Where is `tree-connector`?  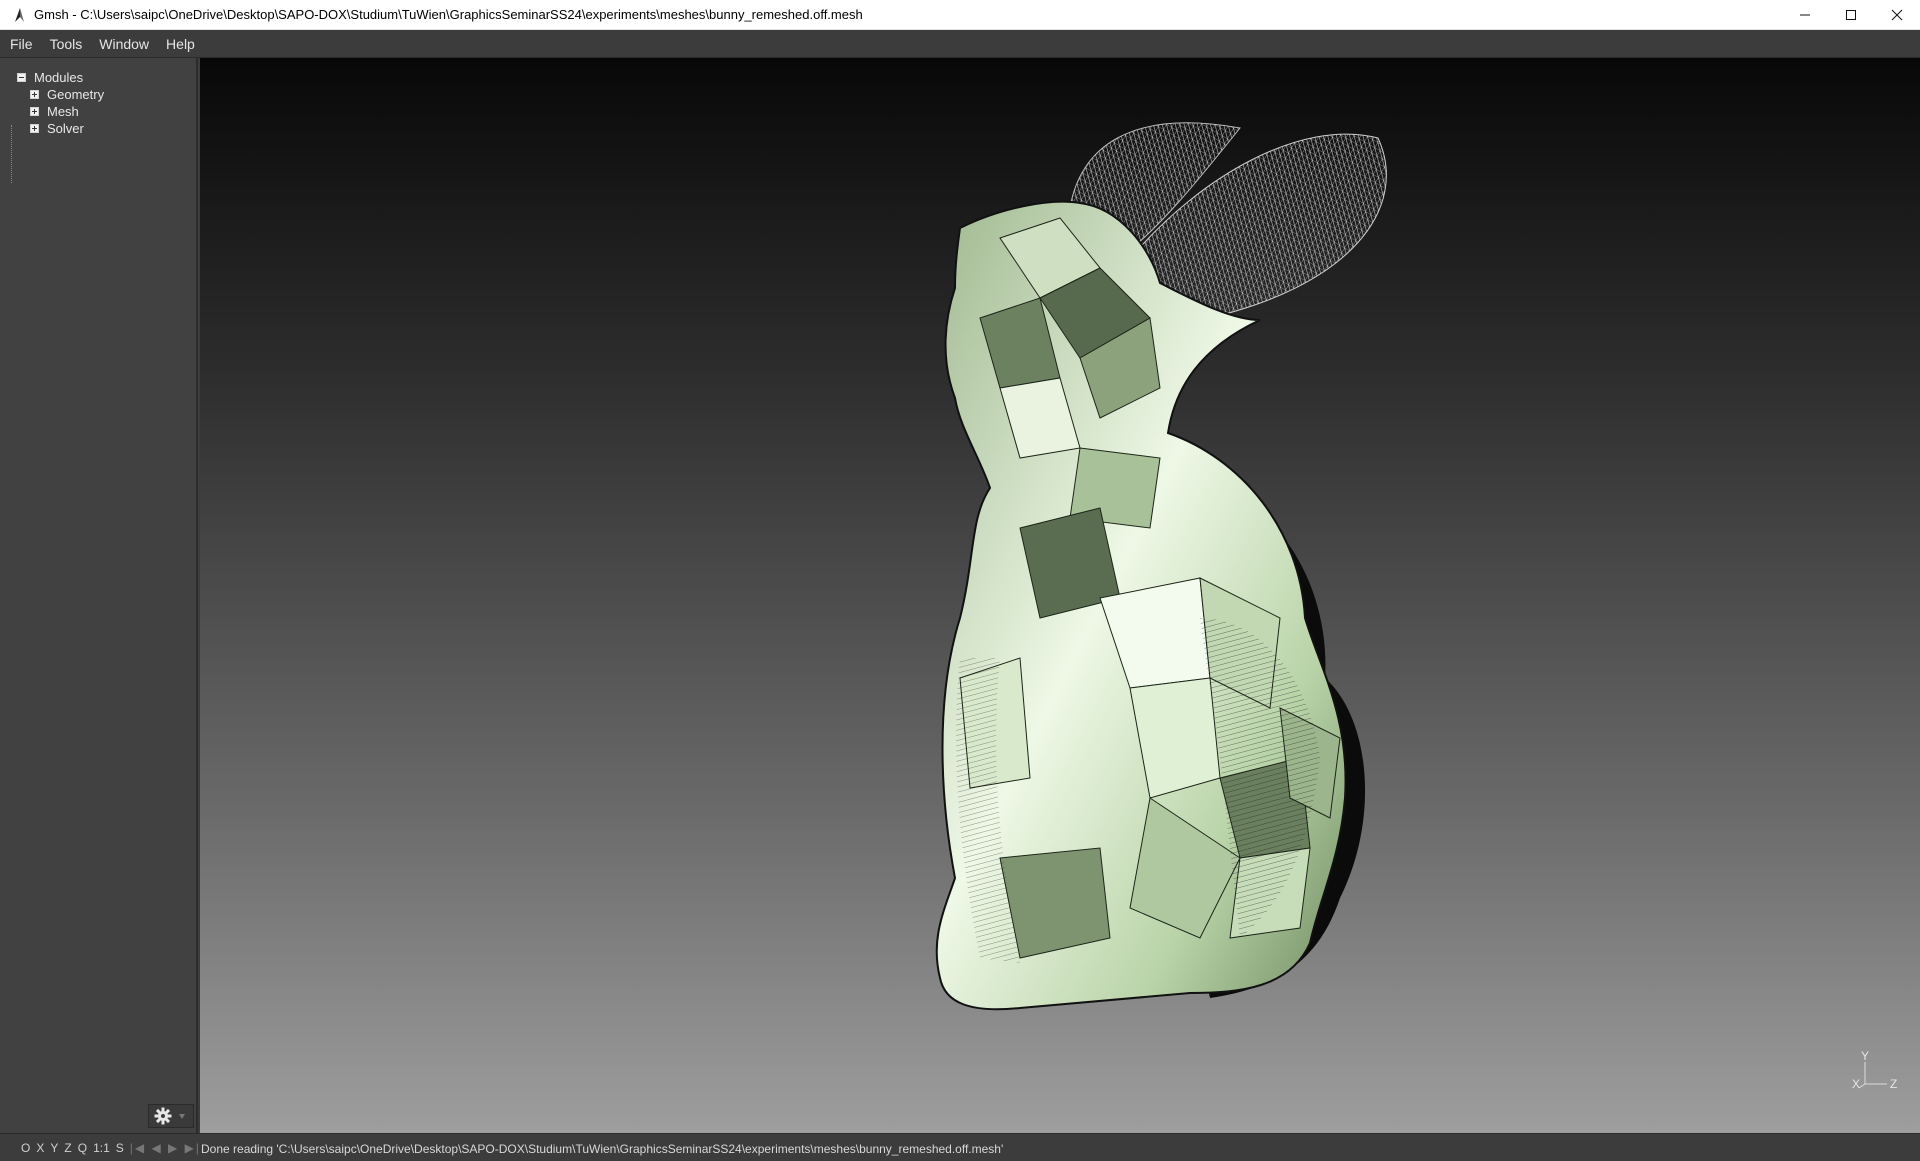
tree-connector is located at coordinates (11, 154).